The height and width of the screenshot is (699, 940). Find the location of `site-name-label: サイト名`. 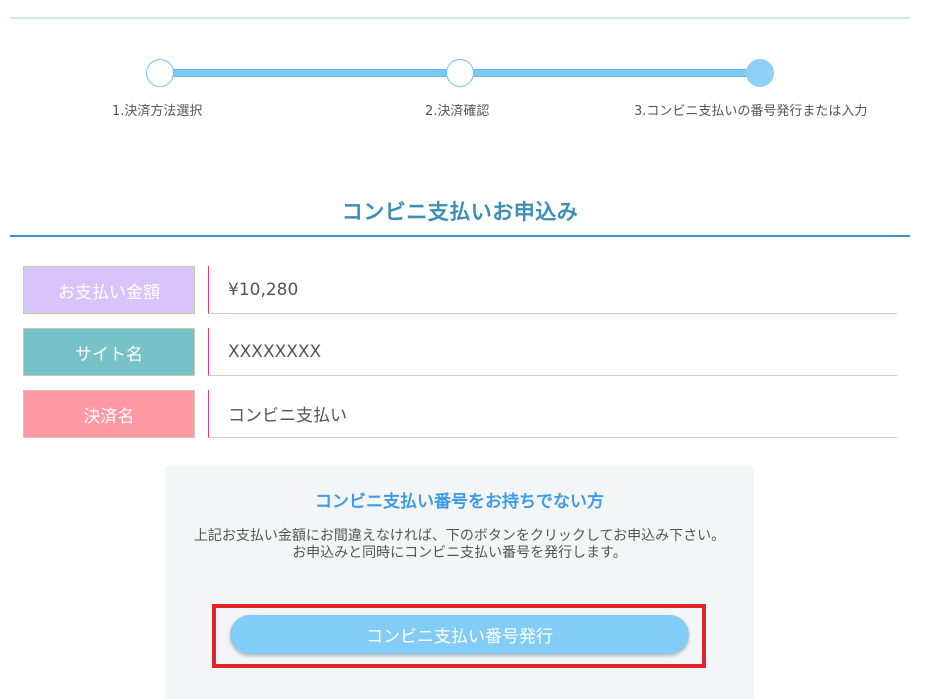

site-name-label: サイト名 is located at coordinates (109, 352).